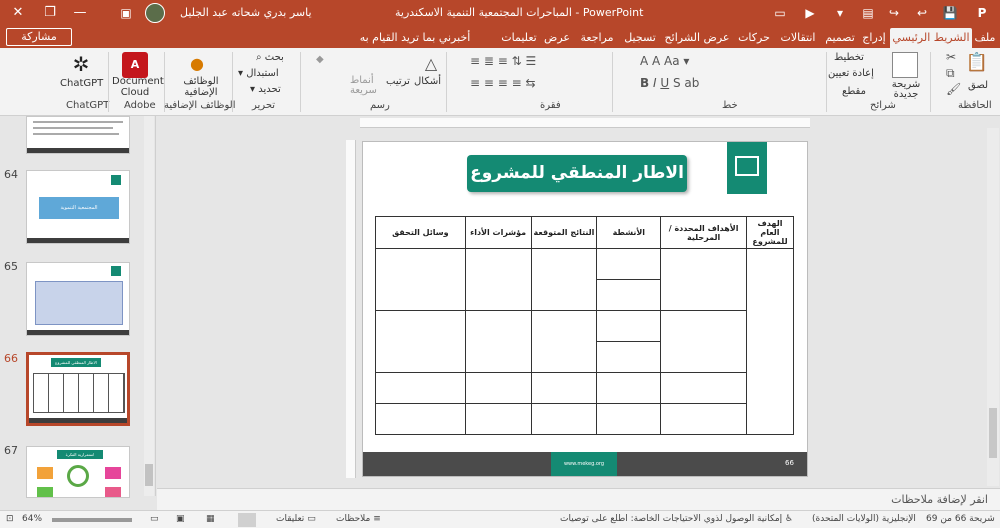 The image size is (1000, 528). Describe the element at coordinates (503, 83) in the screenshot. I see `alignment-tools: ≡ ≡ ≡ ≡ ⇆` at that location.